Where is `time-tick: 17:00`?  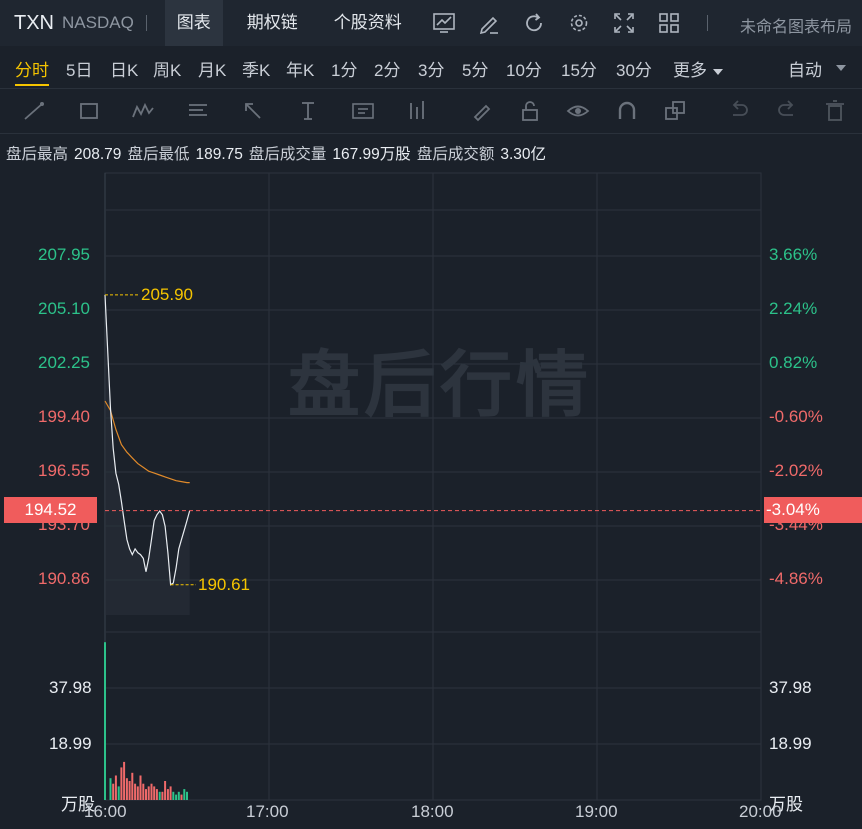 time-tick: 17:00 is located at coordinates (267, 811).